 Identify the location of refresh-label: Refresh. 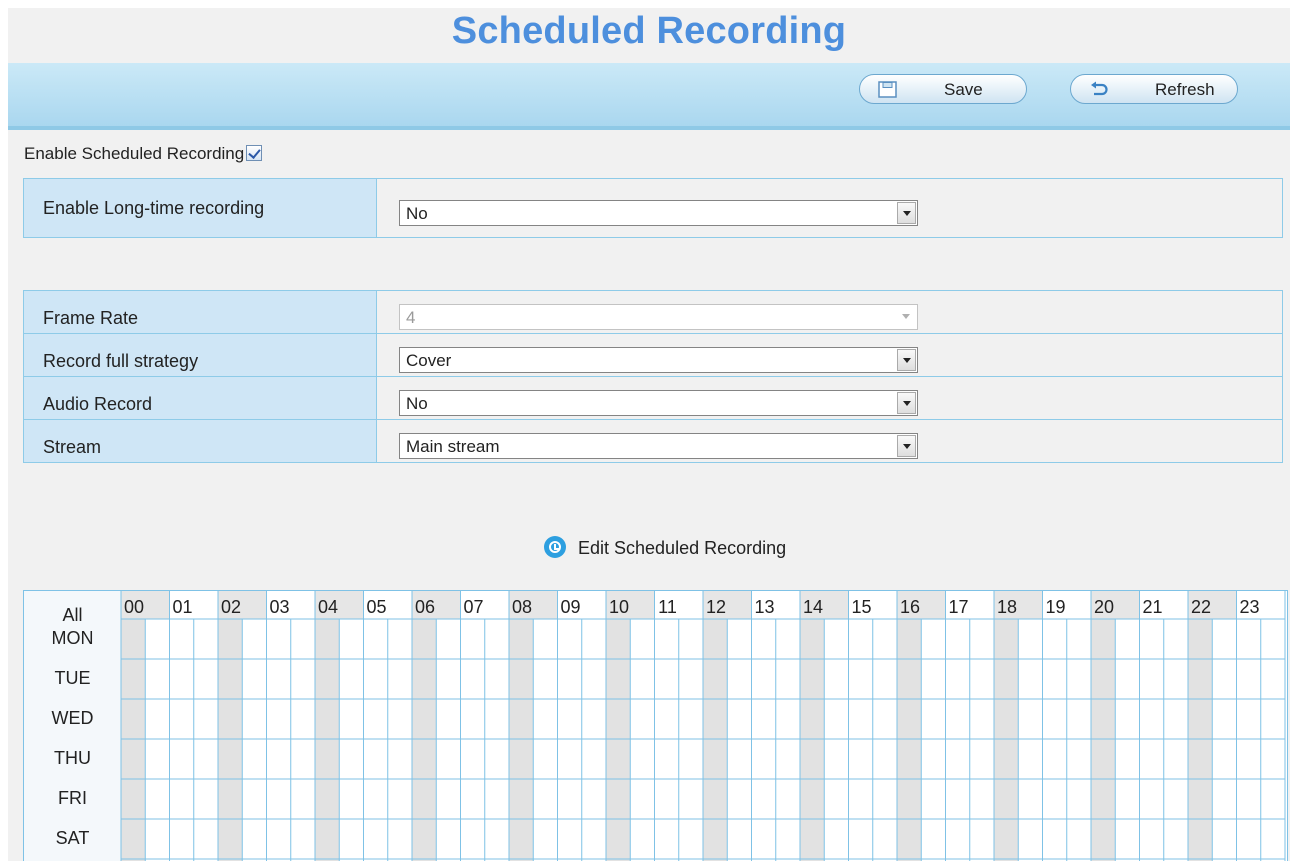
(1185, 89).